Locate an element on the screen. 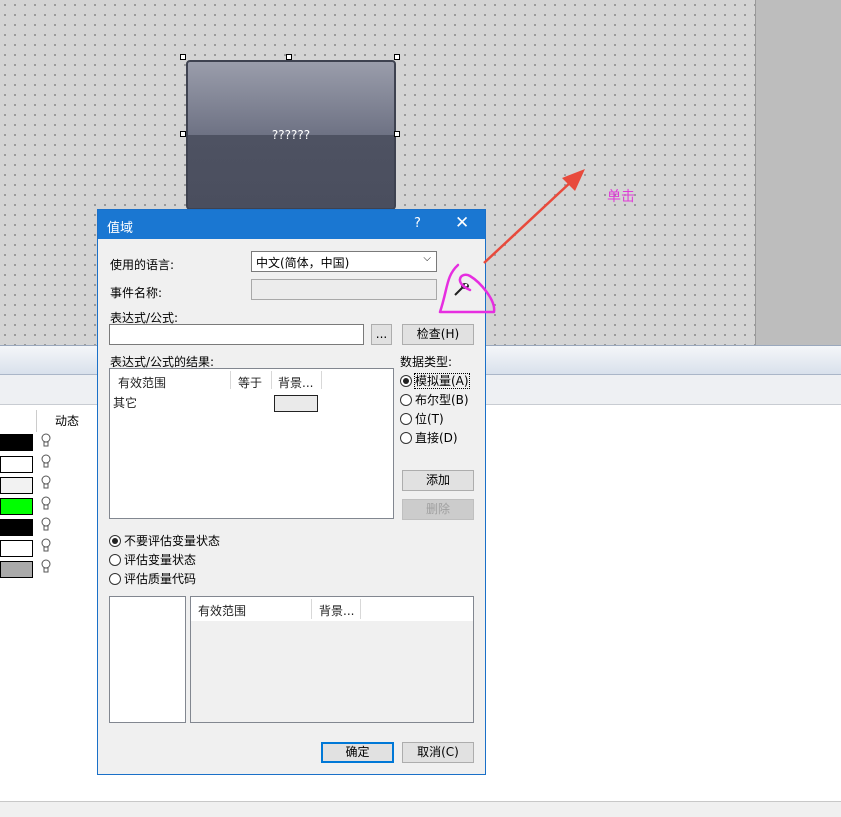 The height and width of the screenshot is (817, 841). status-bar is located at coordinates (420, 809).